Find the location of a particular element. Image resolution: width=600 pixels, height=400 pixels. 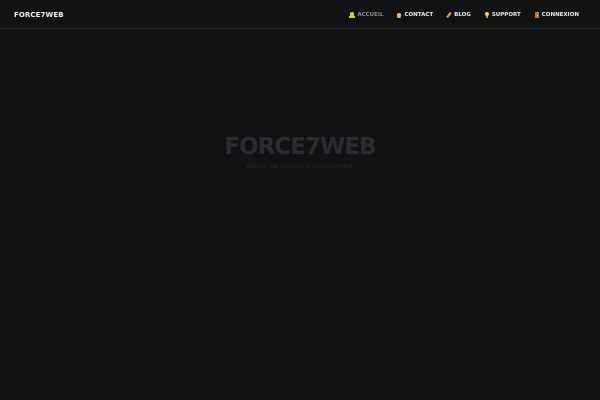

nav-item-support: SUPPORT is located at coordinates (502, 15).